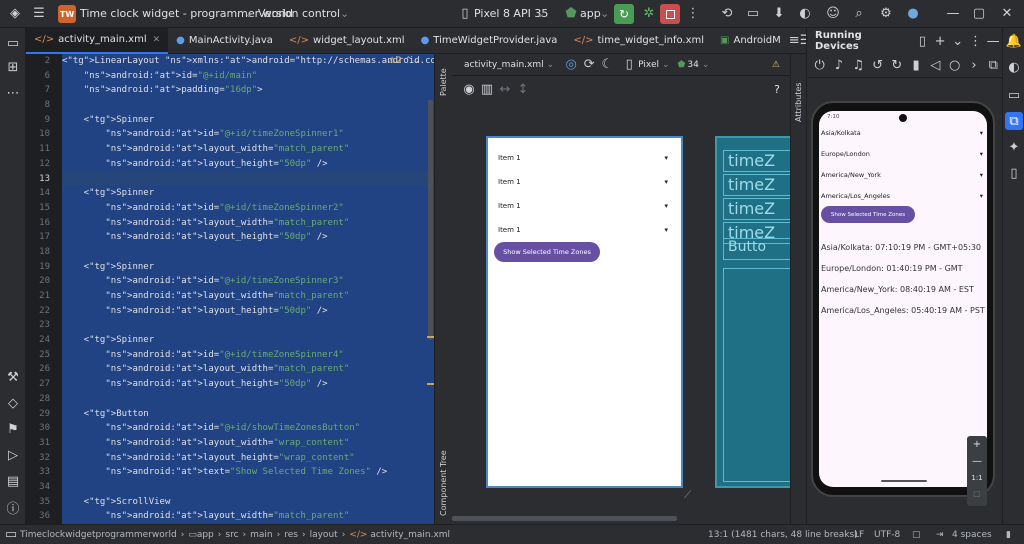 This screenshot has width=1024, height=544. Describe the element at coordinates (248, 414) in the screenshot. I see `code-line: <"tg">Button` at that location.